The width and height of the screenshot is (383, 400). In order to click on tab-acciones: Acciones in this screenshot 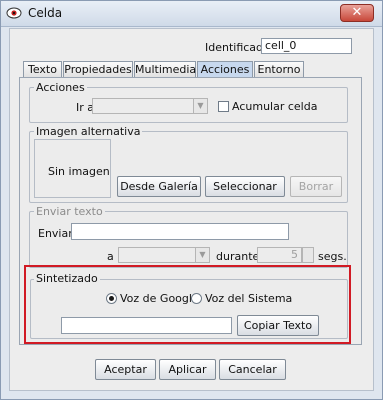, I will do `click(225, 69)`.